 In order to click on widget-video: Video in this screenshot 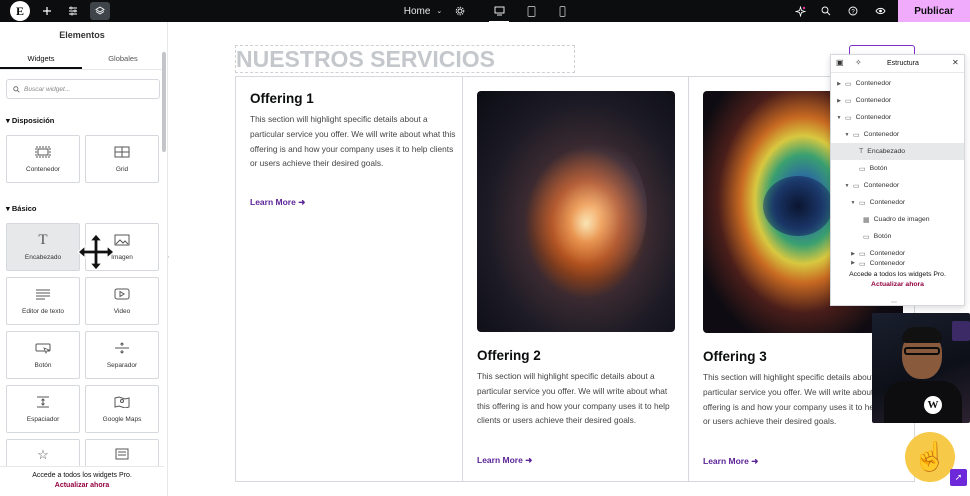, I will do `click(122, 301)`.